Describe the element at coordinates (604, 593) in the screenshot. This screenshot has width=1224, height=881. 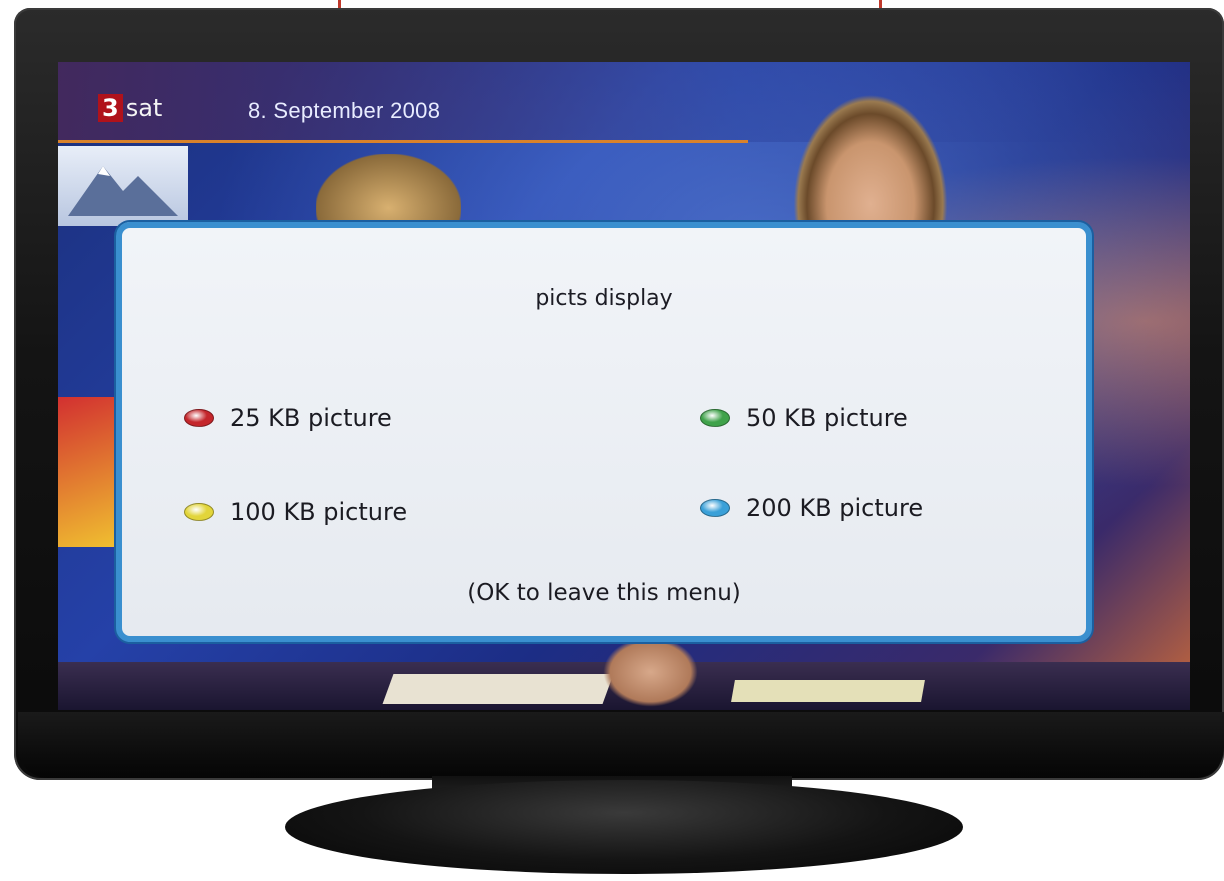
I see `footer-hint: (OK to leave this menu)` at that location.